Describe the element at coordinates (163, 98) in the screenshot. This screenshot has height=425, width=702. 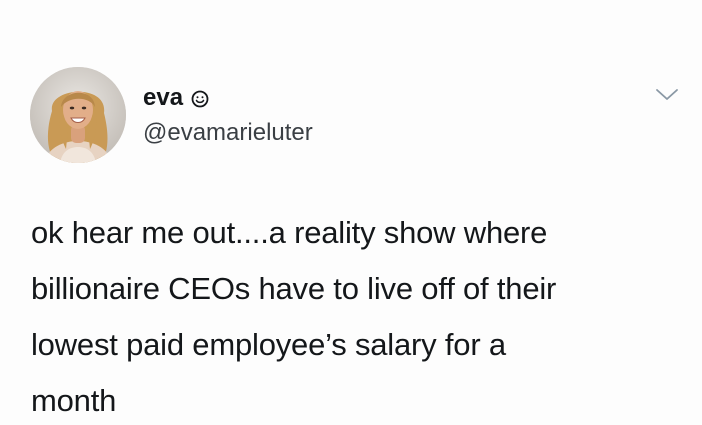
I see `display-name: eva` at that location.